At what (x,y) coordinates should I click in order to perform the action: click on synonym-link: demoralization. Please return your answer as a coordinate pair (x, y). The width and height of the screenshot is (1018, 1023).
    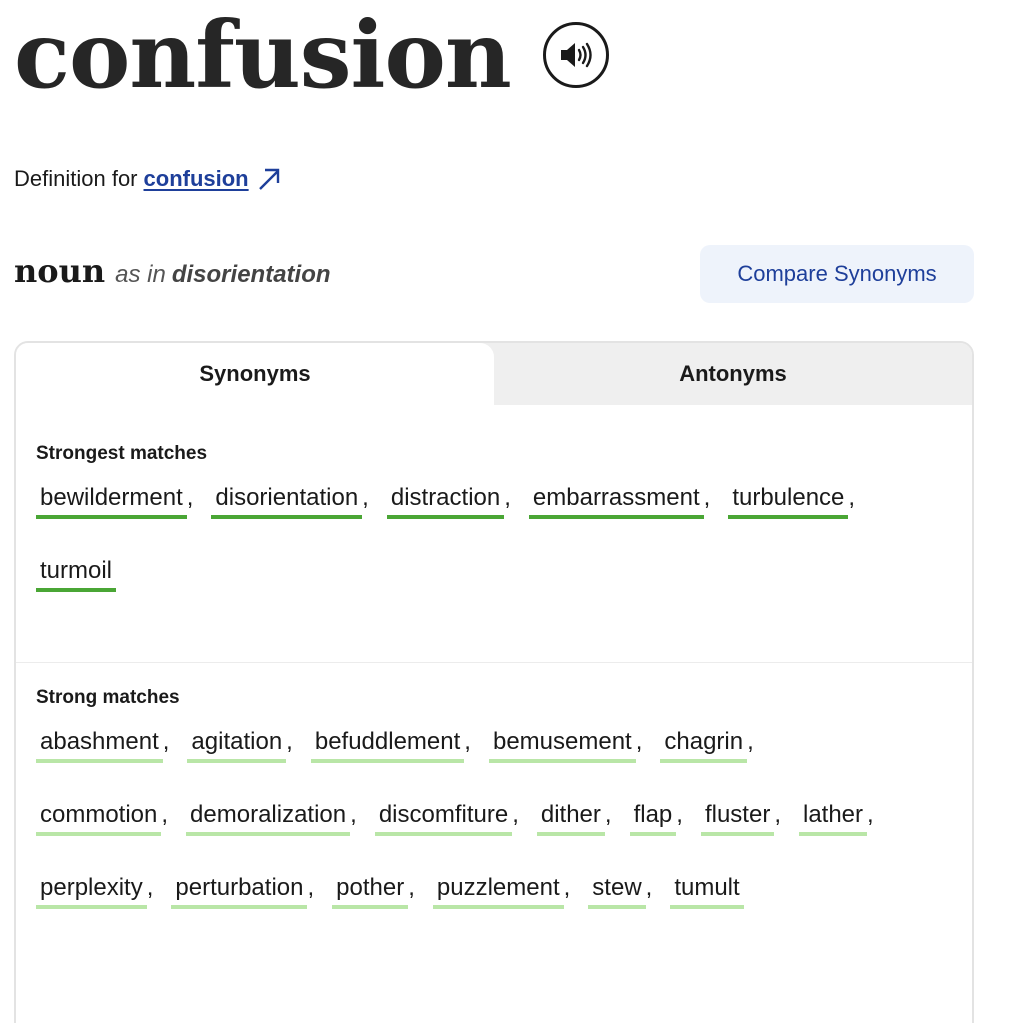
    Looking at the image, I should click on (268, 816).